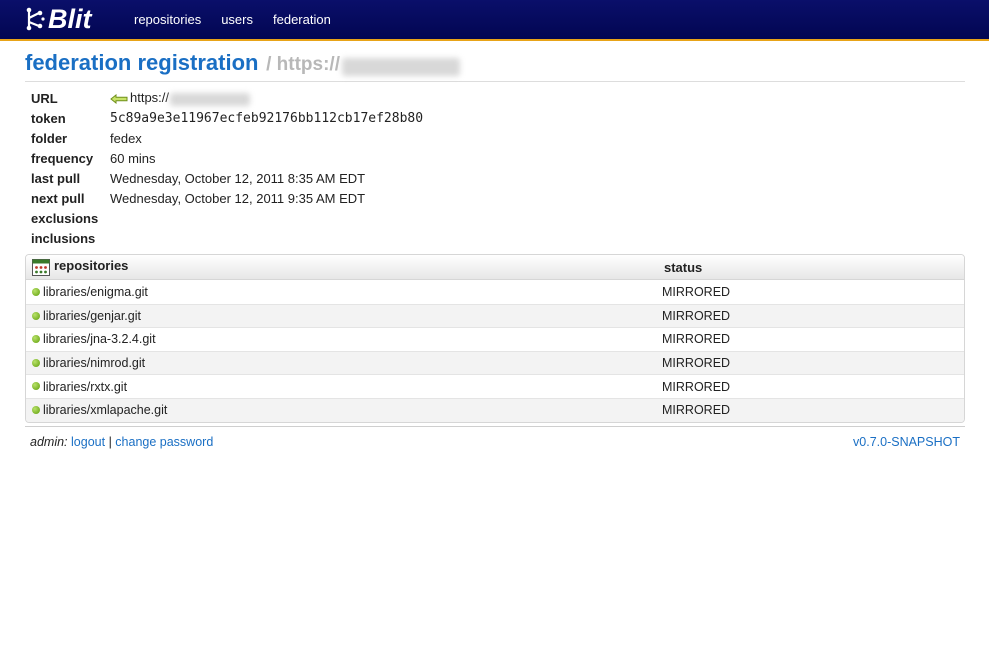  What do you see at coordinates (341, 292) in the screenshot?
I see `repo-name-cell: libraries/enigma.git` at bounding box center [341, 292].